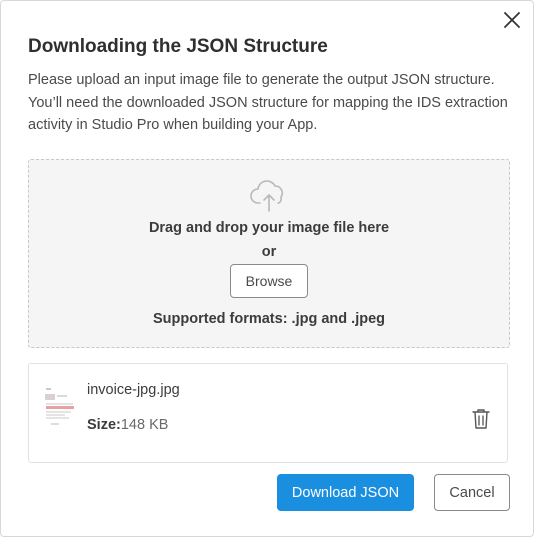 This screenshot has height=537, width=534. What do you see at coordinates (104, 425) in the screenshot?
I see `file-size-label: Size:` at bounding box center [104, 425].